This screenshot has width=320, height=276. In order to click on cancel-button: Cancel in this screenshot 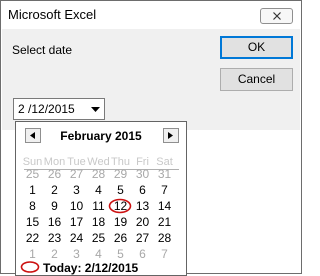, I will do `click(256, 79)`.